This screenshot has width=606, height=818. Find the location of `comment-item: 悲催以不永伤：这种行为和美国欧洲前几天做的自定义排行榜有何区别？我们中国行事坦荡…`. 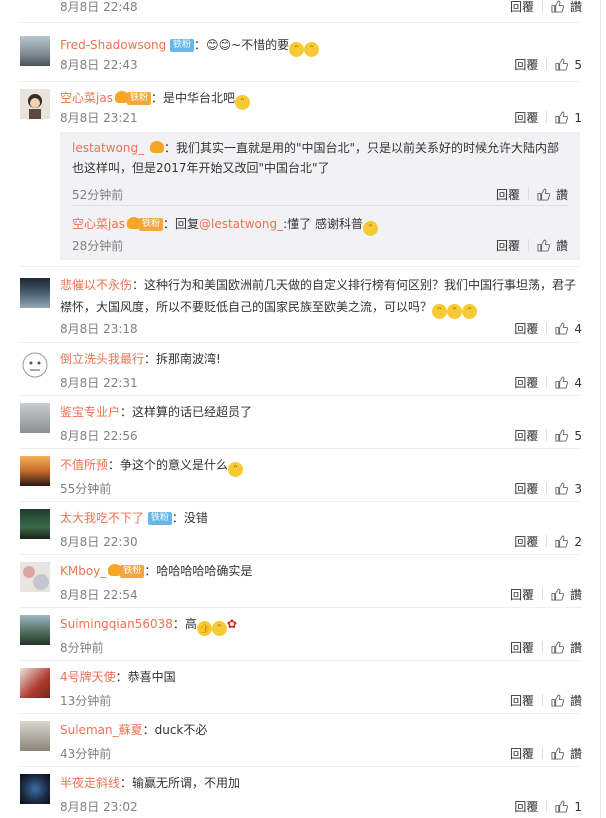

comment-item: 悲催以不永伤：这种行为和美国欧洲前几天做的自定义排行榜有何区别？我们中国行事坦荡… is located at coordinates (301, 306).